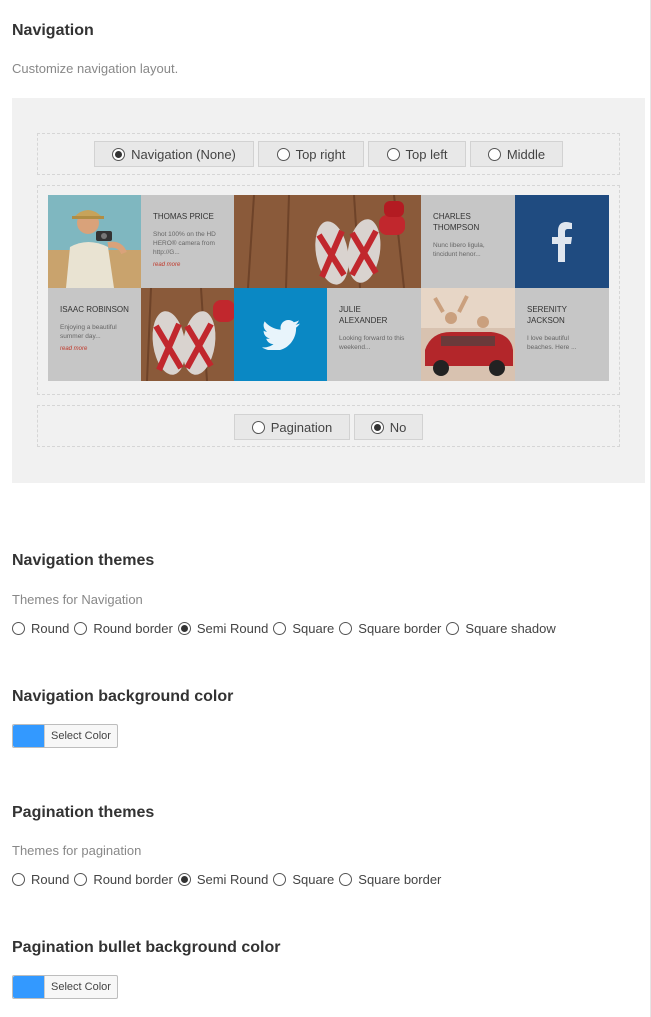  Describe the element at coordinates (388, 427) in the screenshot. I see `pagination-option-no: No` at that location.